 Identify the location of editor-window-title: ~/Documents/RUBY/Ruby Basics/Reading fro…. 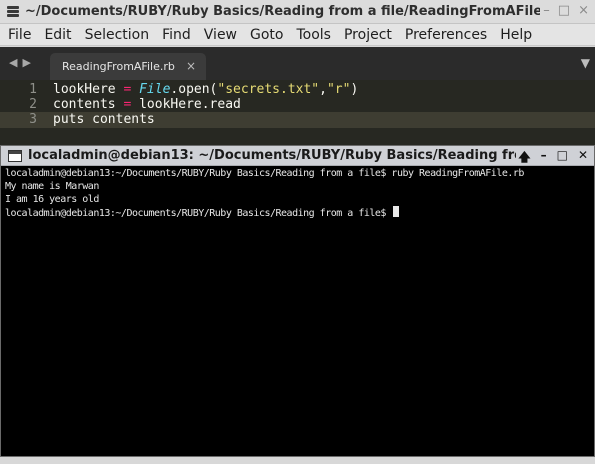
(282, 11).